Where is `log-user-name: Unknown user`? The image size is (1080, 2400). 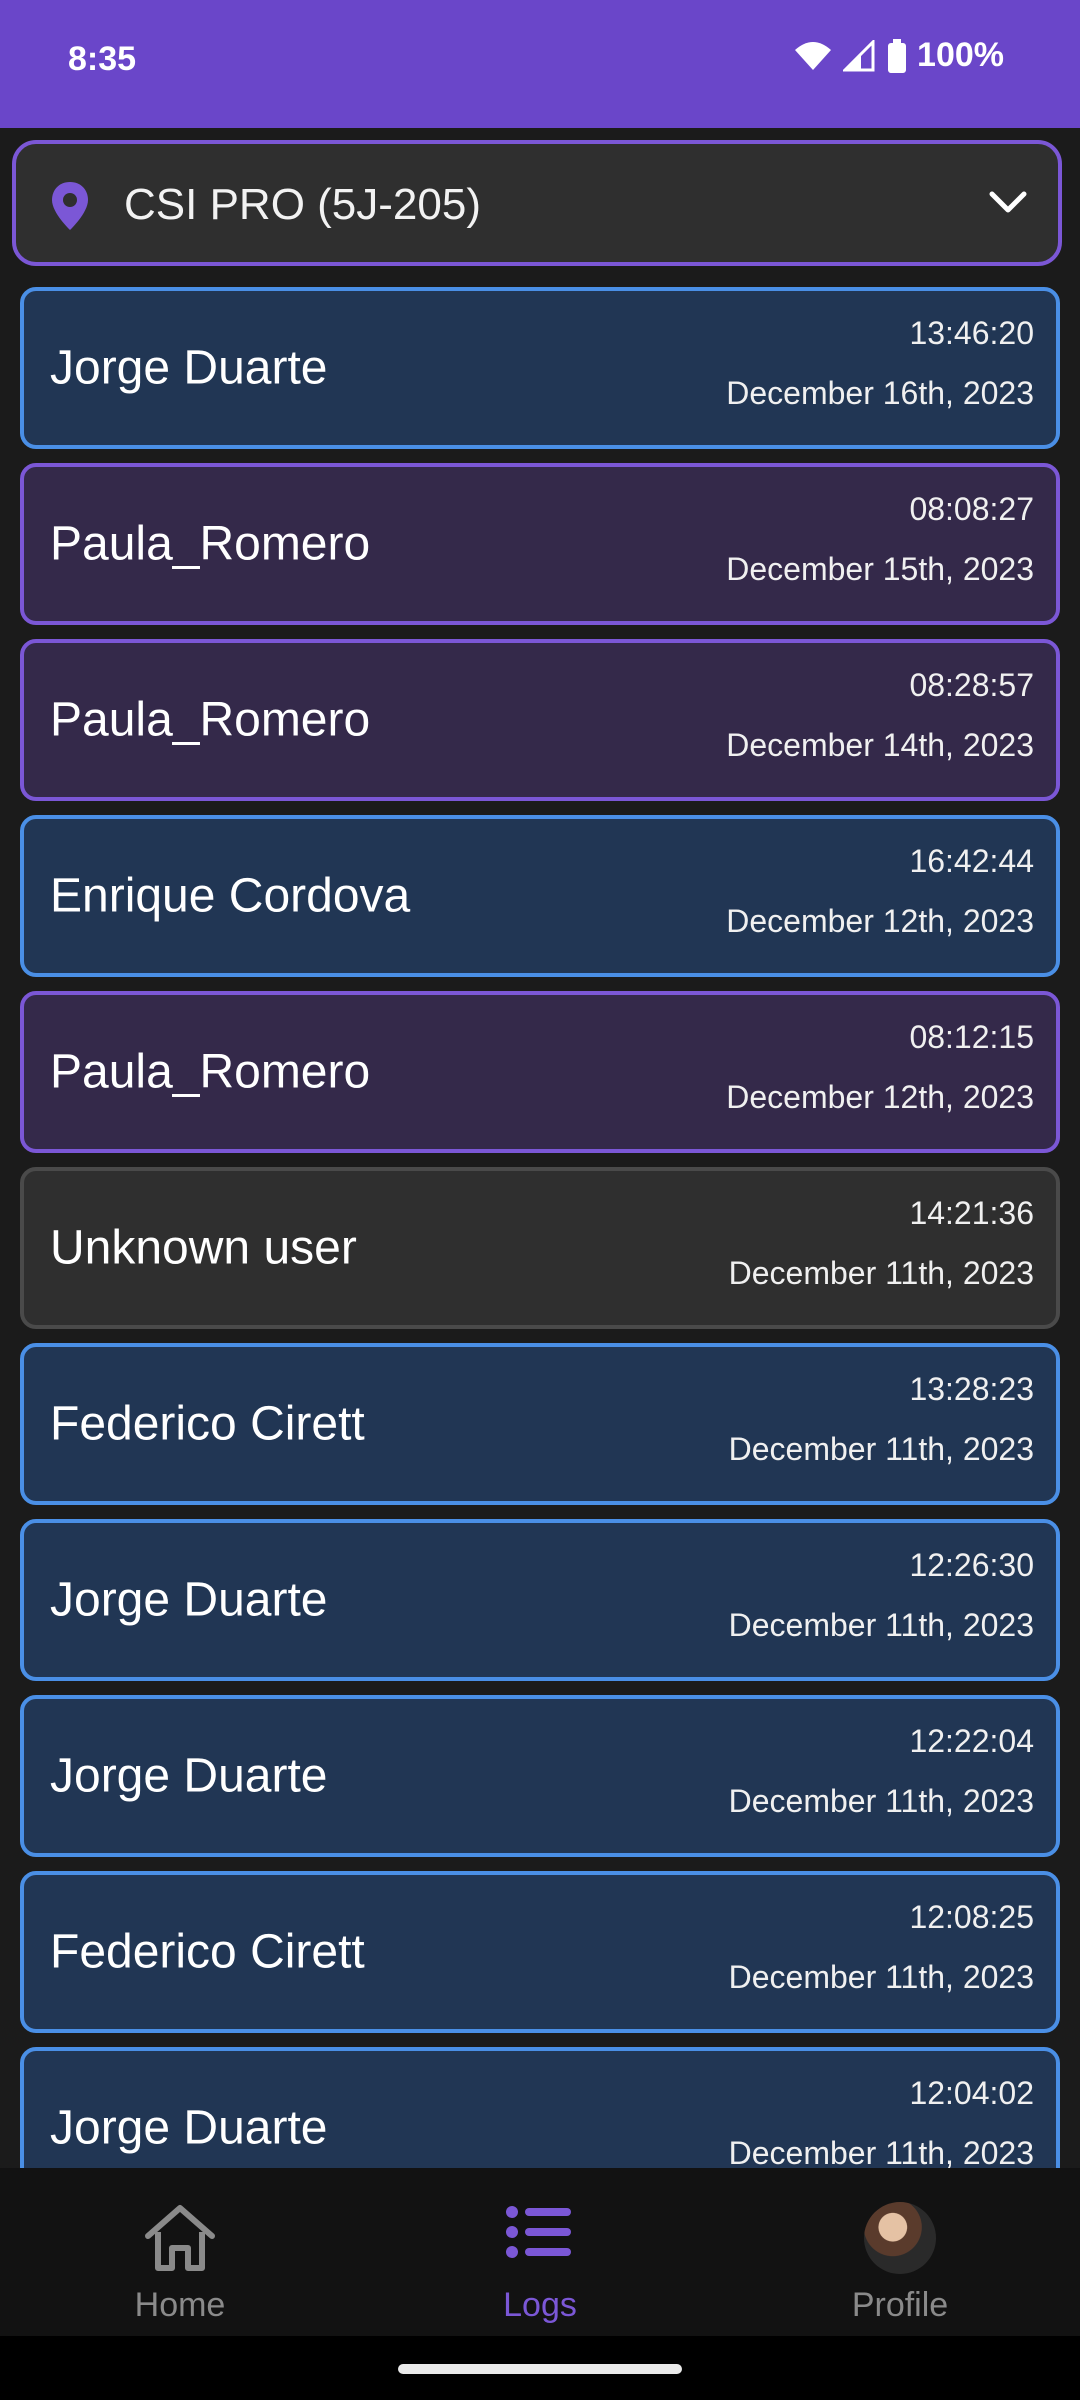 log-user-name: Unknown user is located at coordinates (203, 1248).